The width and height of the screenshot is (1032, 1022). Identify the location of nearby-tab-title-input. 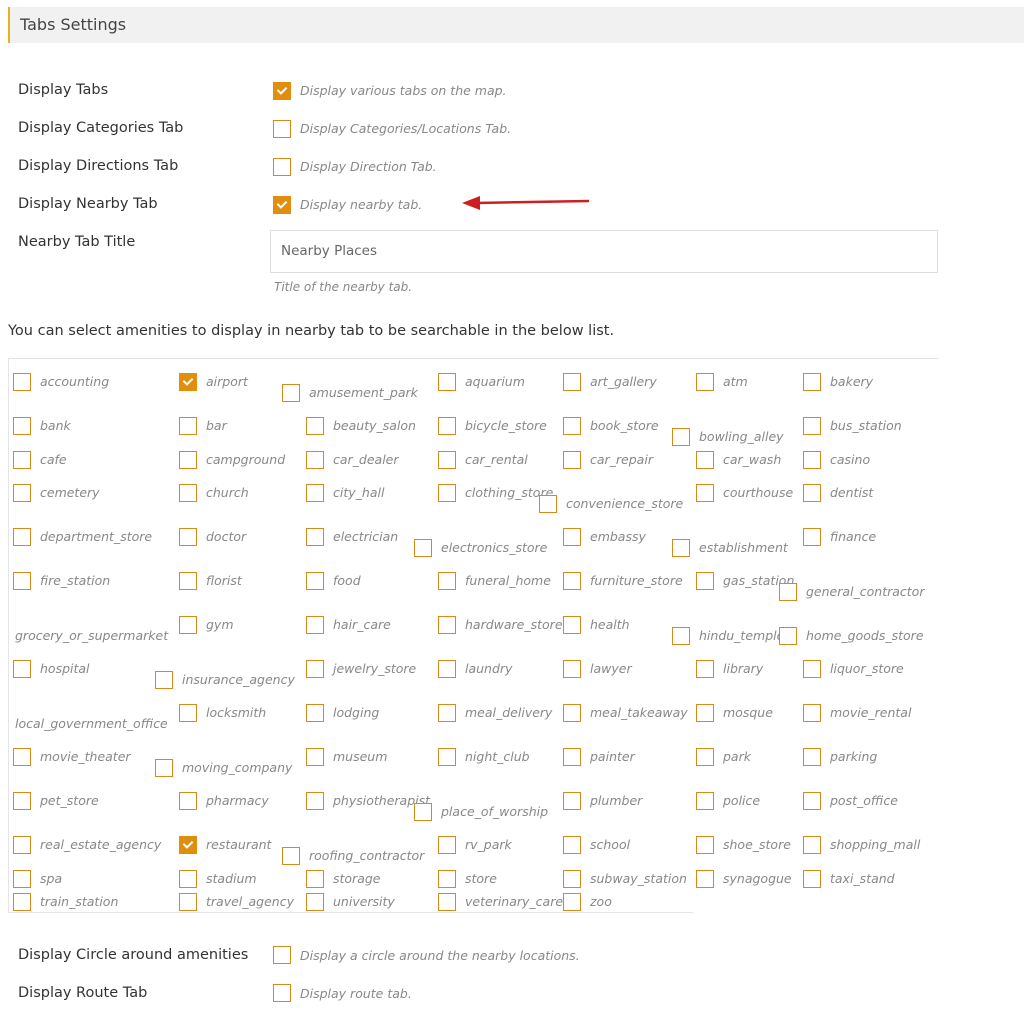
(601, 251).